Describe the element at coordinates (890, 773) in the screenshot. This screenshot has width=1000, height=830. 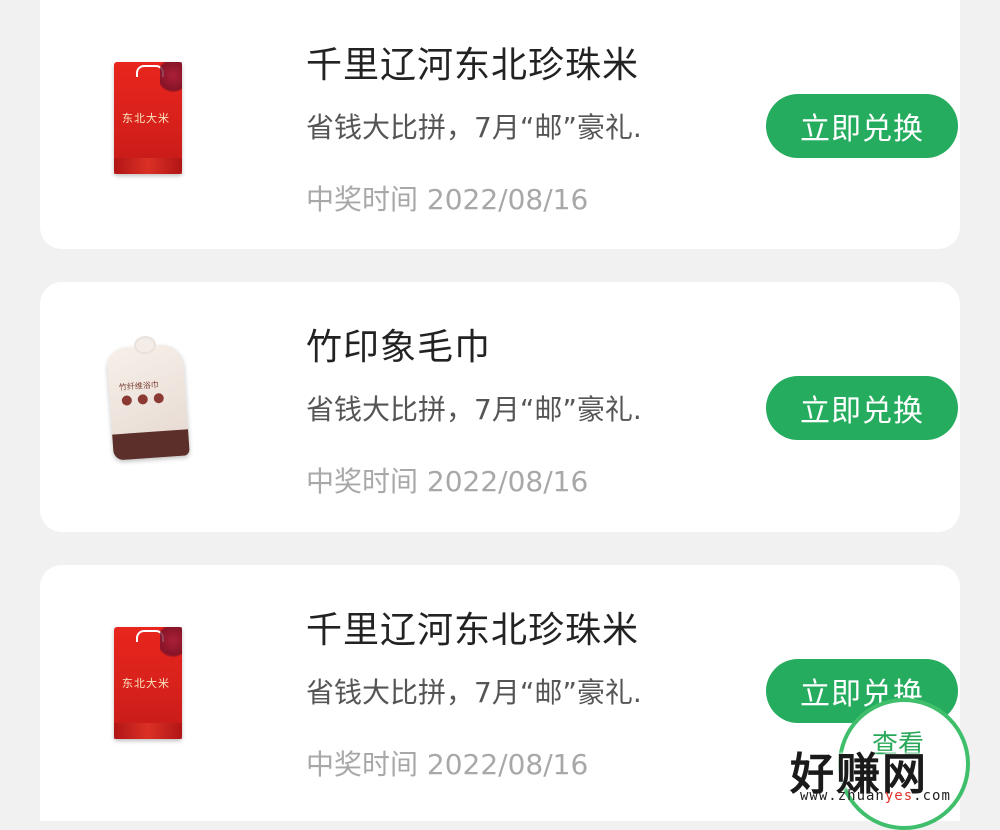
I see `watermark-logo: 好赚网 www.zhuanyes.com` at that location.